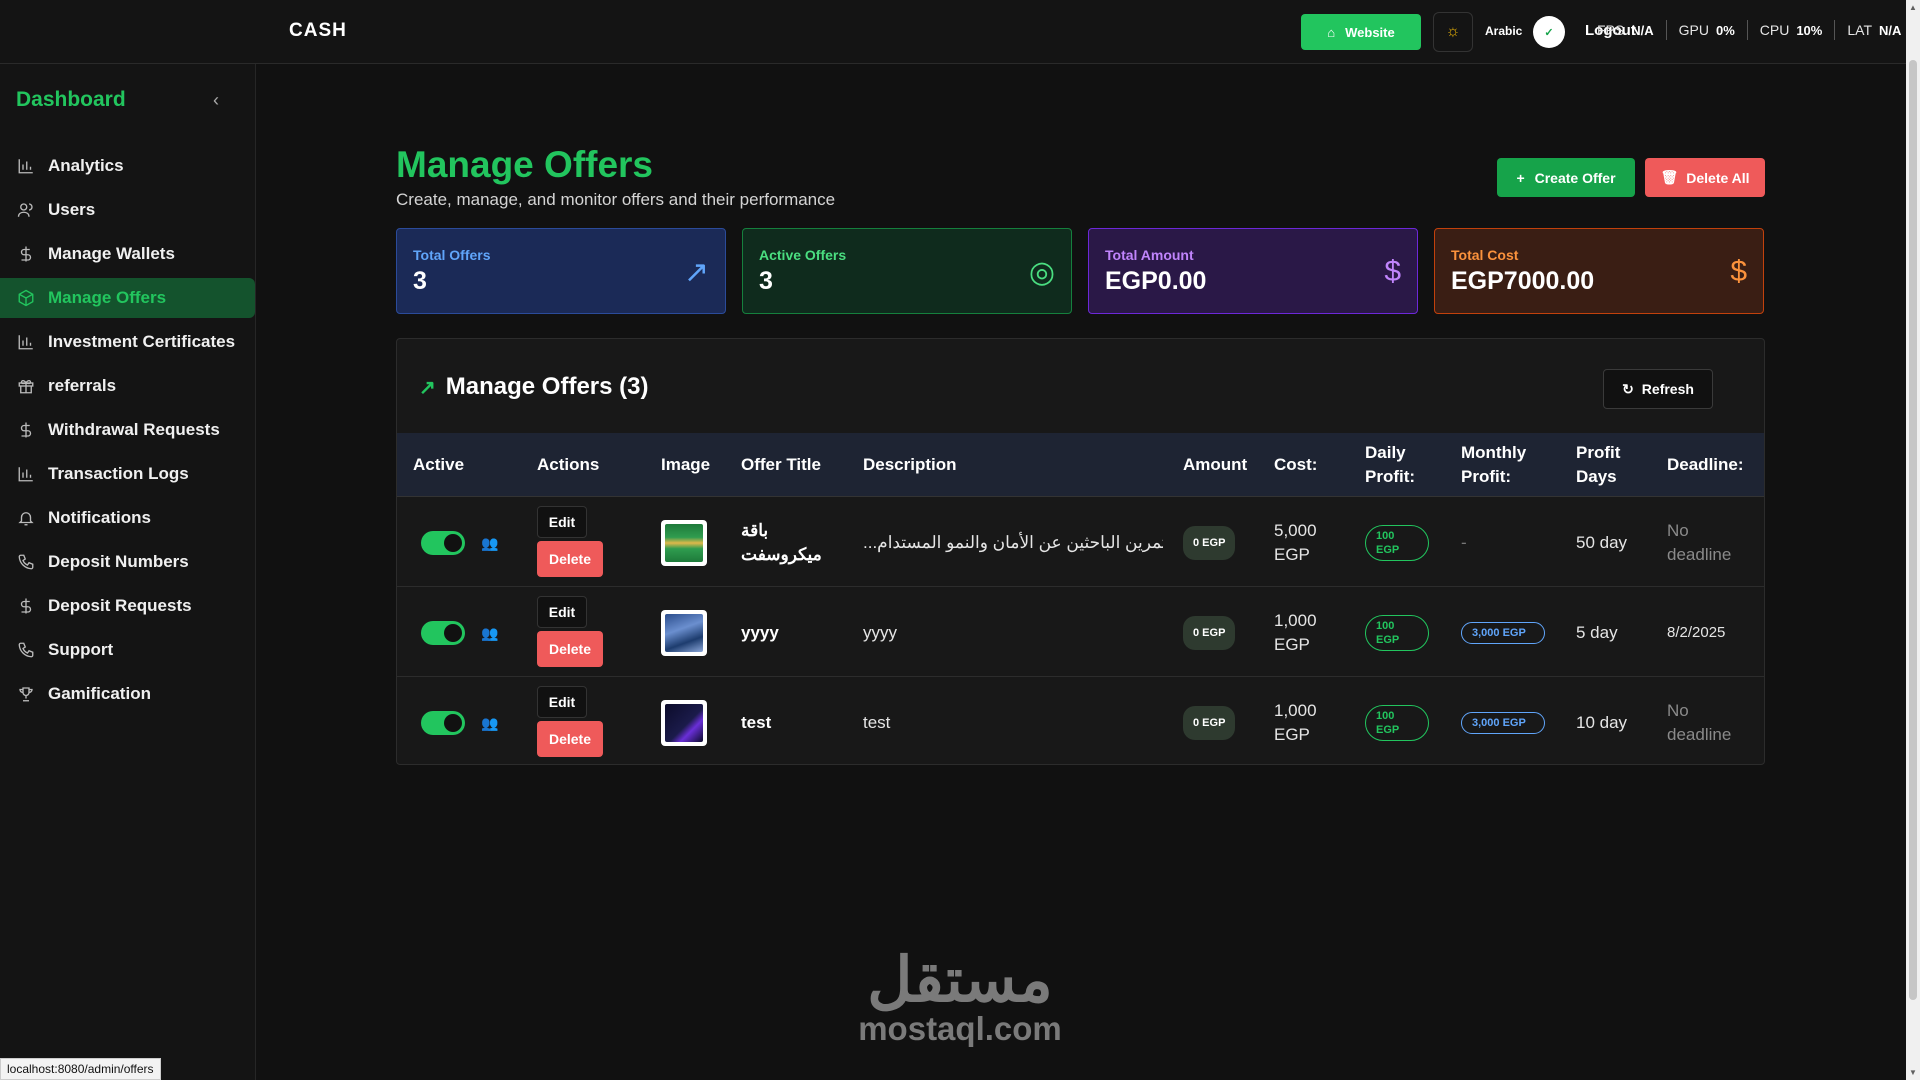 The width and height of the screenshot is (1920, 1080). I want to click on delete-all-button: 🗑 Delete All, so click(1705, 177).